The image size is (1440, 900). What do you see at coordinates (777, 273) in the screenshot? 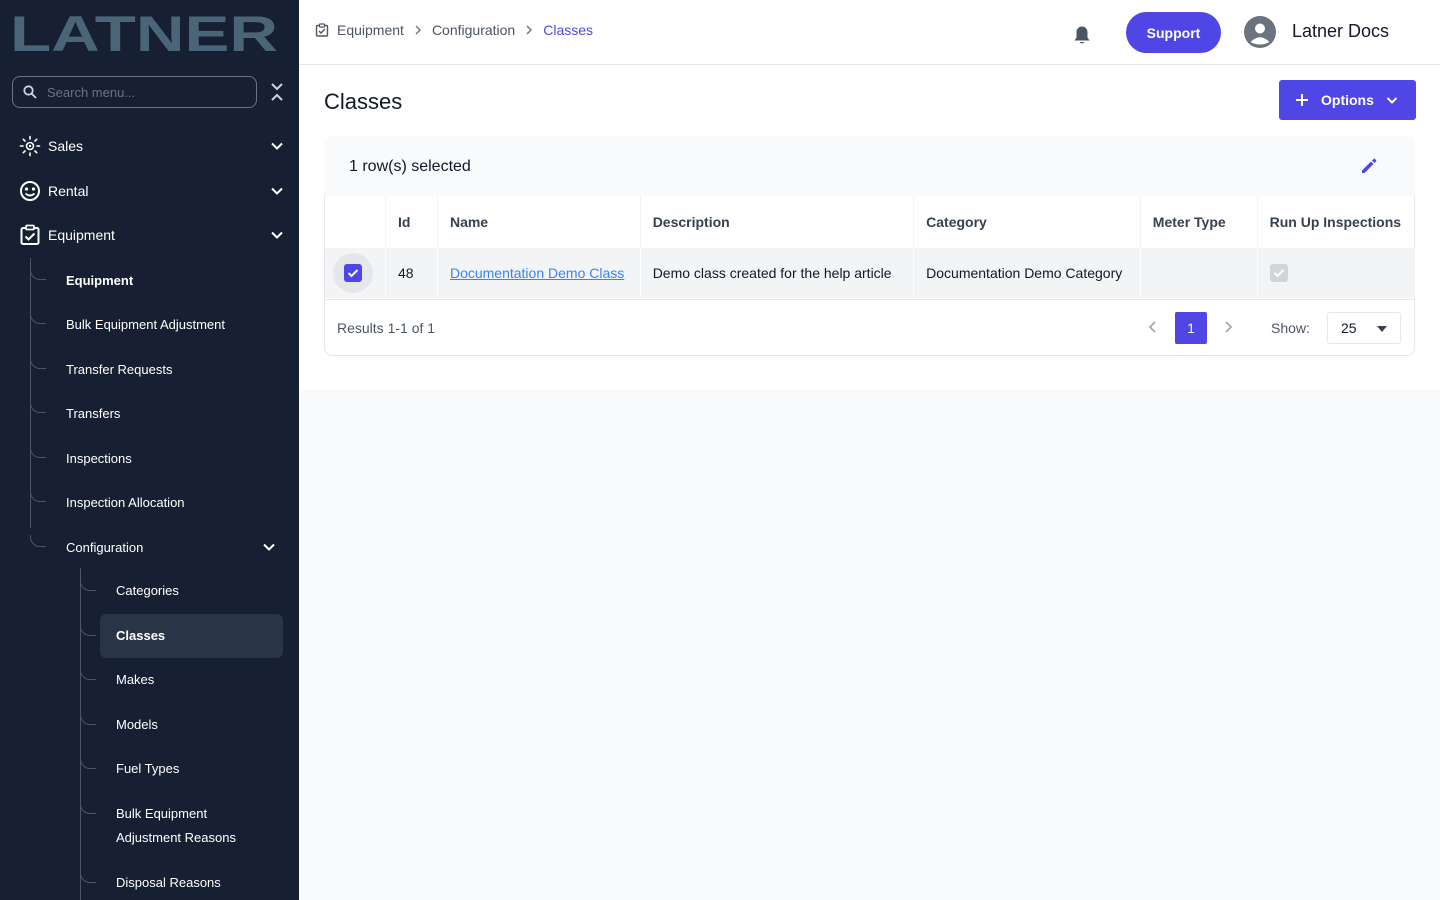
I see `cell-description: Demo class created for the help article` at bounding box center [777, 273].